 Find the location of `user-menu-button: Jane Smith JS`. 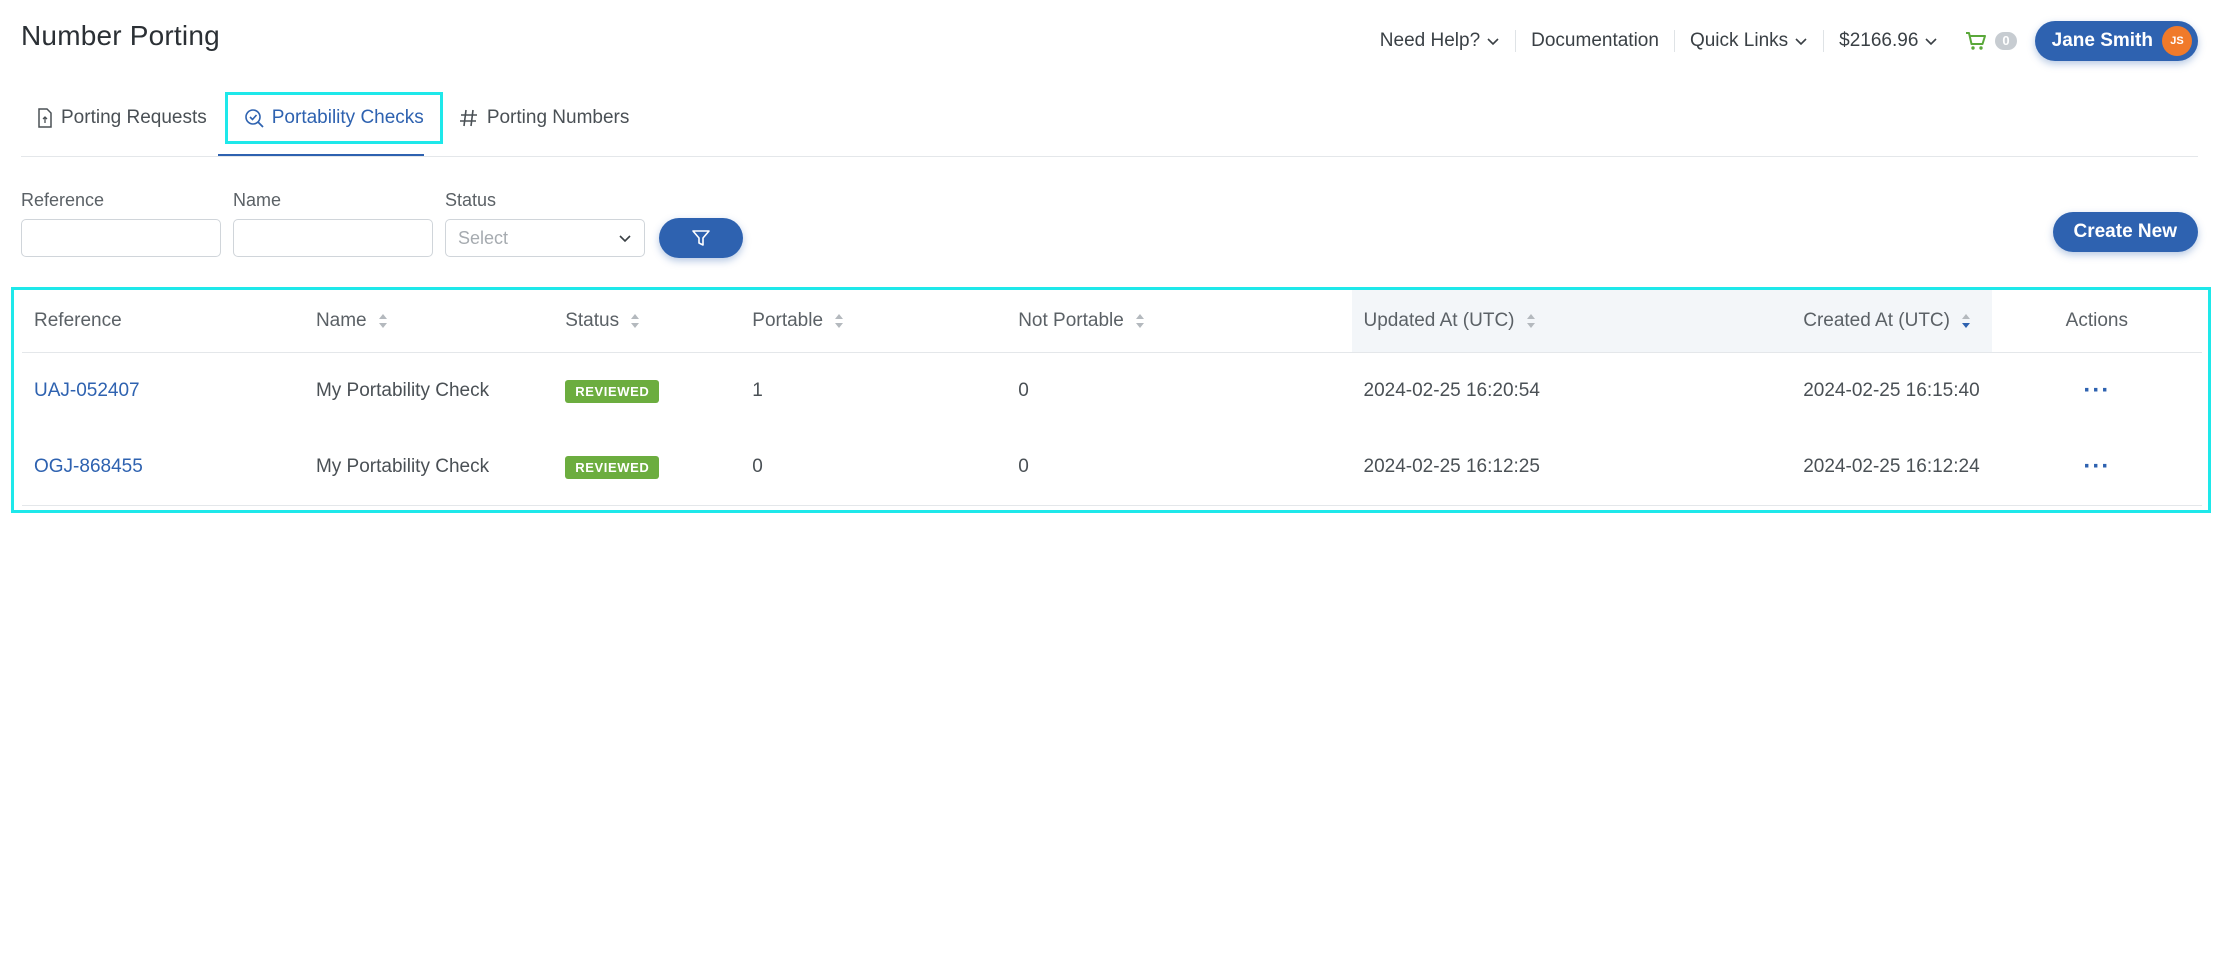

user-menu-button: Jane Smith JS is located at coordinates (2116, 41).